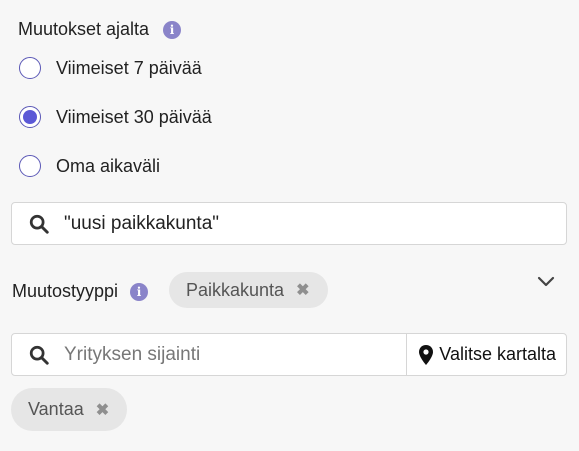 The height and width of the screenshot is (451, 579). I want to click on location-chip: Vantaa ✖, so click(69, 409).